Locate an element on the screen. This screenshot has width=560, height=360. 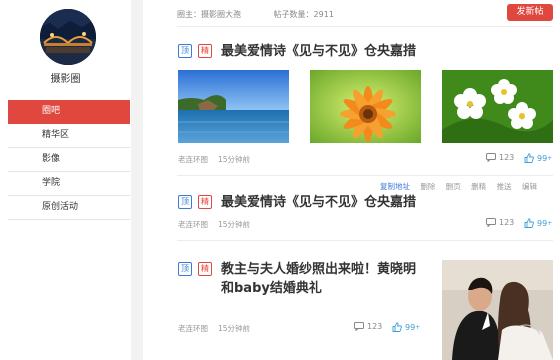
post-image-flower is located at coordinates (365, 106).